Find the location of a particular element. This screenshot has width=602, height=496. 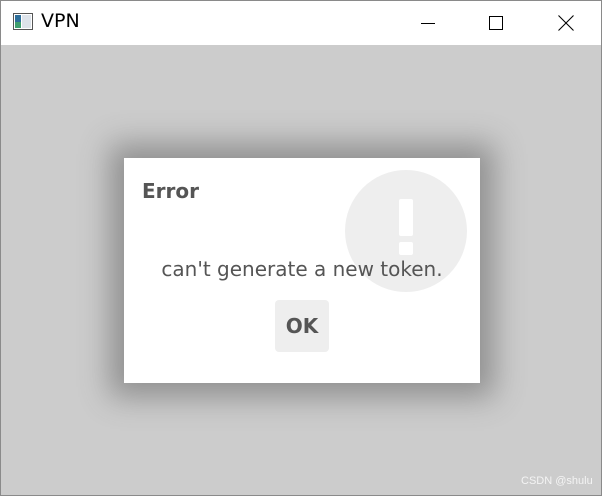

maximize-icon is located at coordinates (496, 23).